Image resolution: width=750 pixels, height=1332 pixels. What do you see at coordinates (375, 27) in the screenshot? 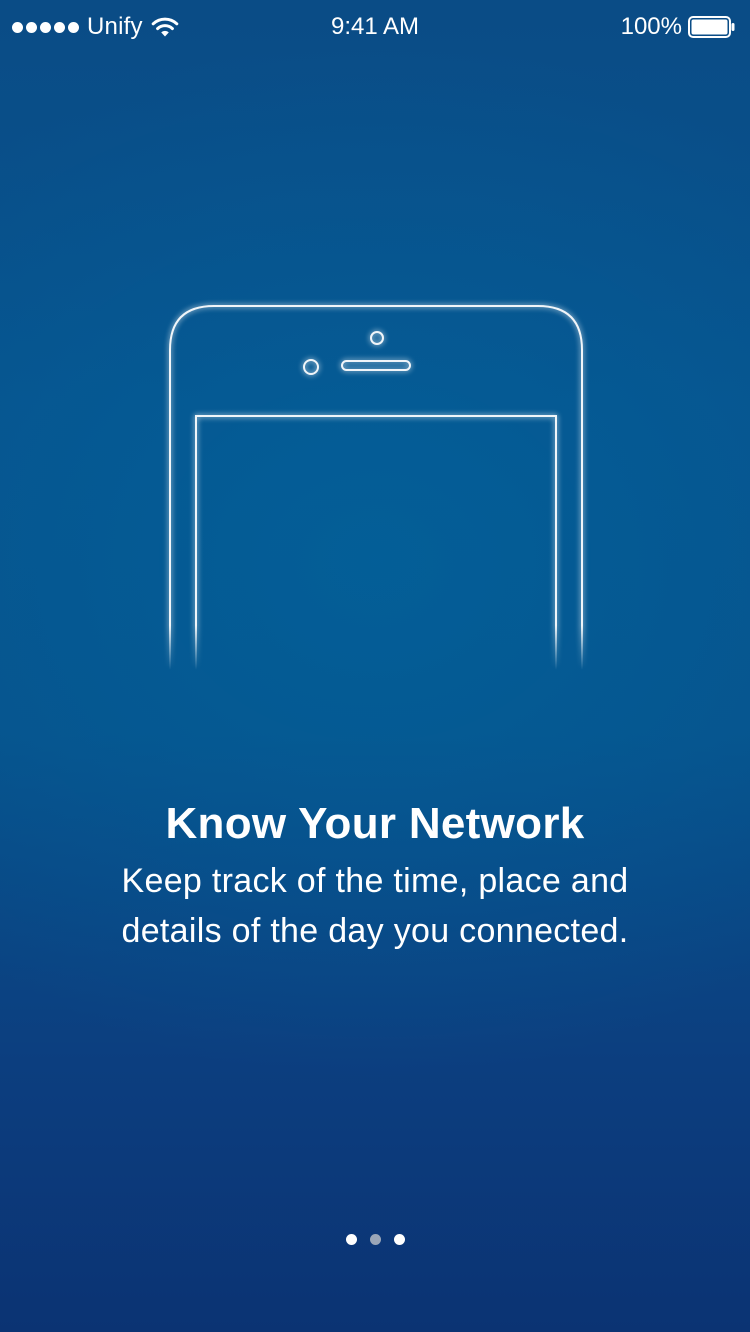
I see `status-bar: Unify 9:41 AM 100%` at bounding box center [375, 27].